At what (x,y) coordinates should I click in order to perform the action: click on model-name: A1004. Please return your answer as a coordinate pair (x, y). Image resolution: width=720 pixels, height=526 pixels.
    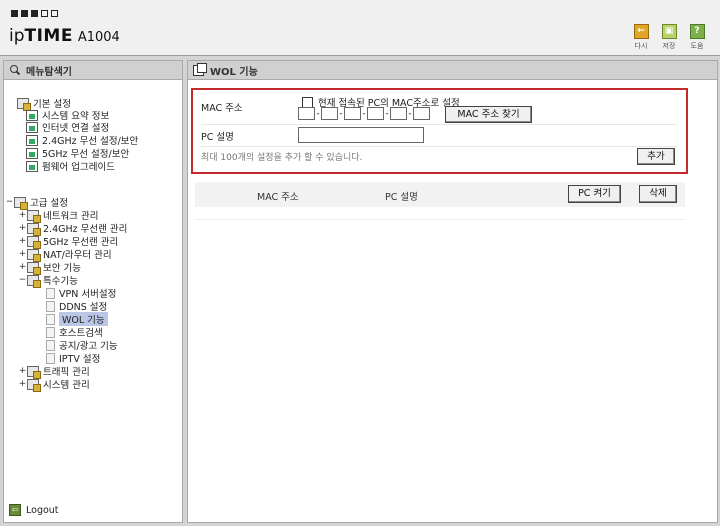
    Looking at the image, I should click on (98, 37).